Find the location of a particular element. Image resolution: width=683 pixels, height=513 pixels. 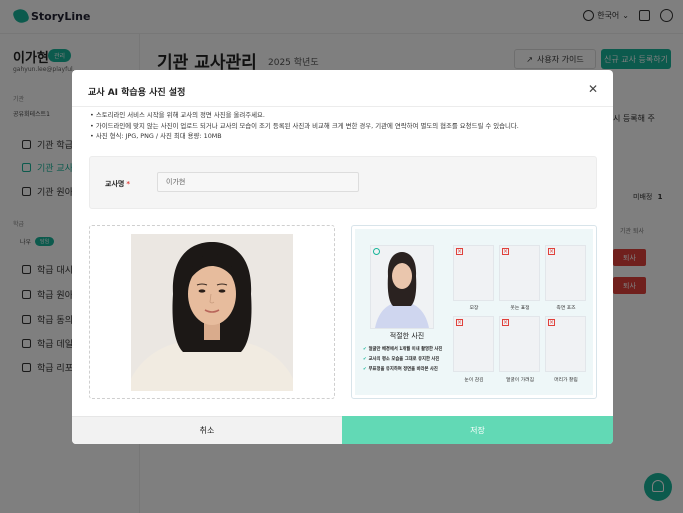

save-button: 저장 is located at coordinates (477, 430).